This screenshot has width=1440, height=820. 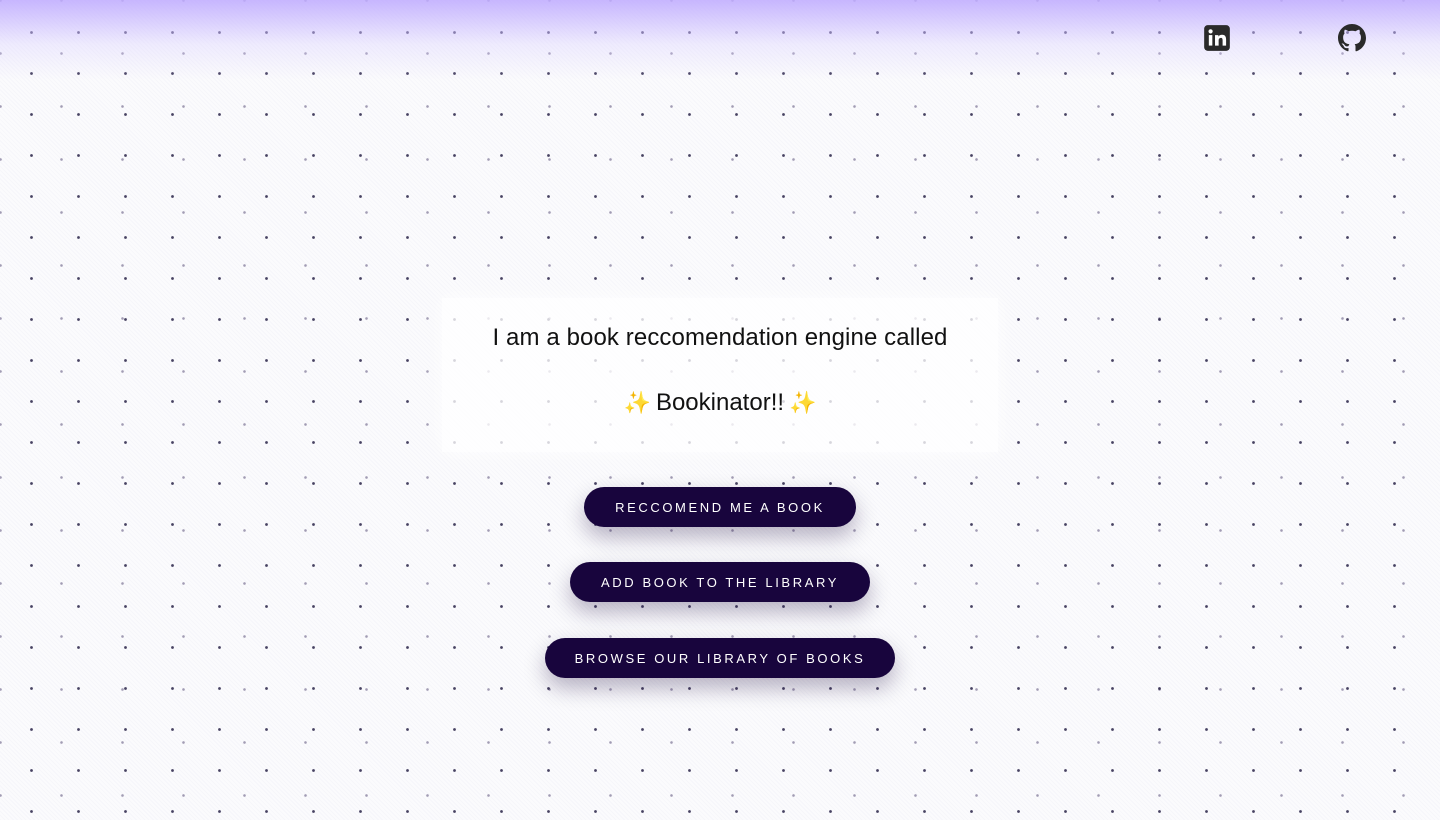 I want to click on github-link, so click(x=1352, y=38).